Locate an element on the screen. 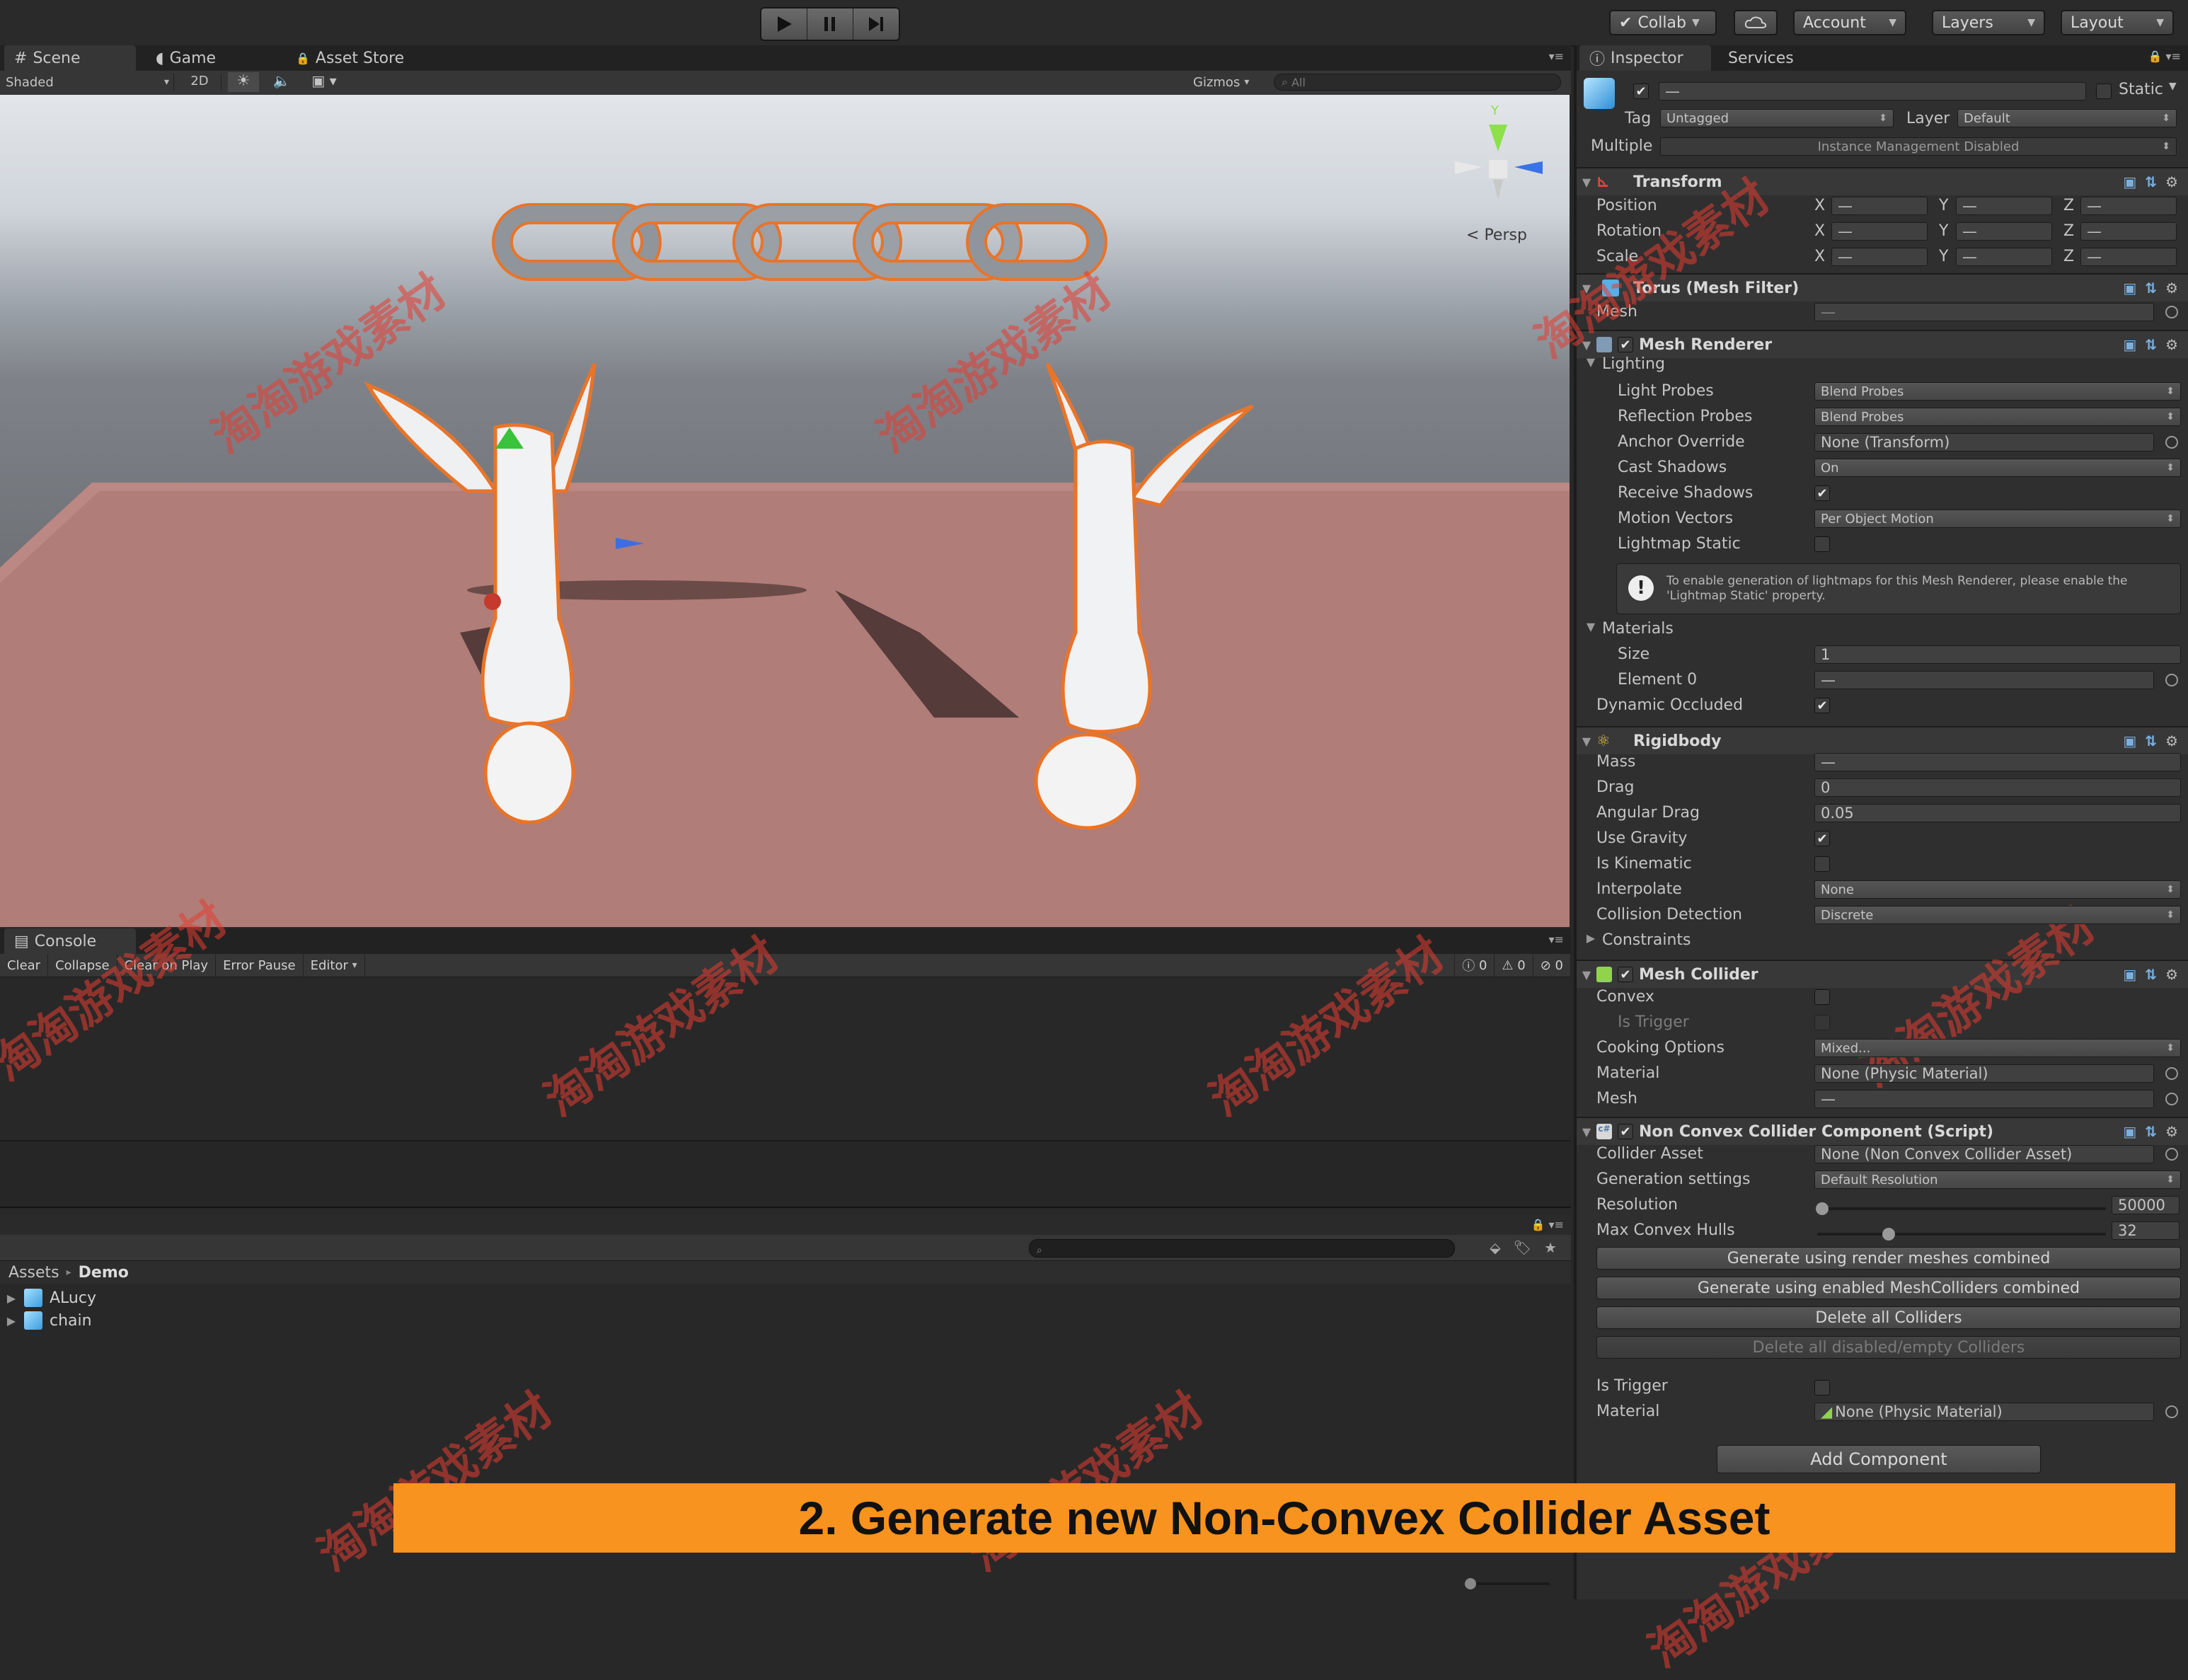 The image size is (2188, 1680). clear-on-play-toggle: Clear on Play is located at coordinates (167, 965).